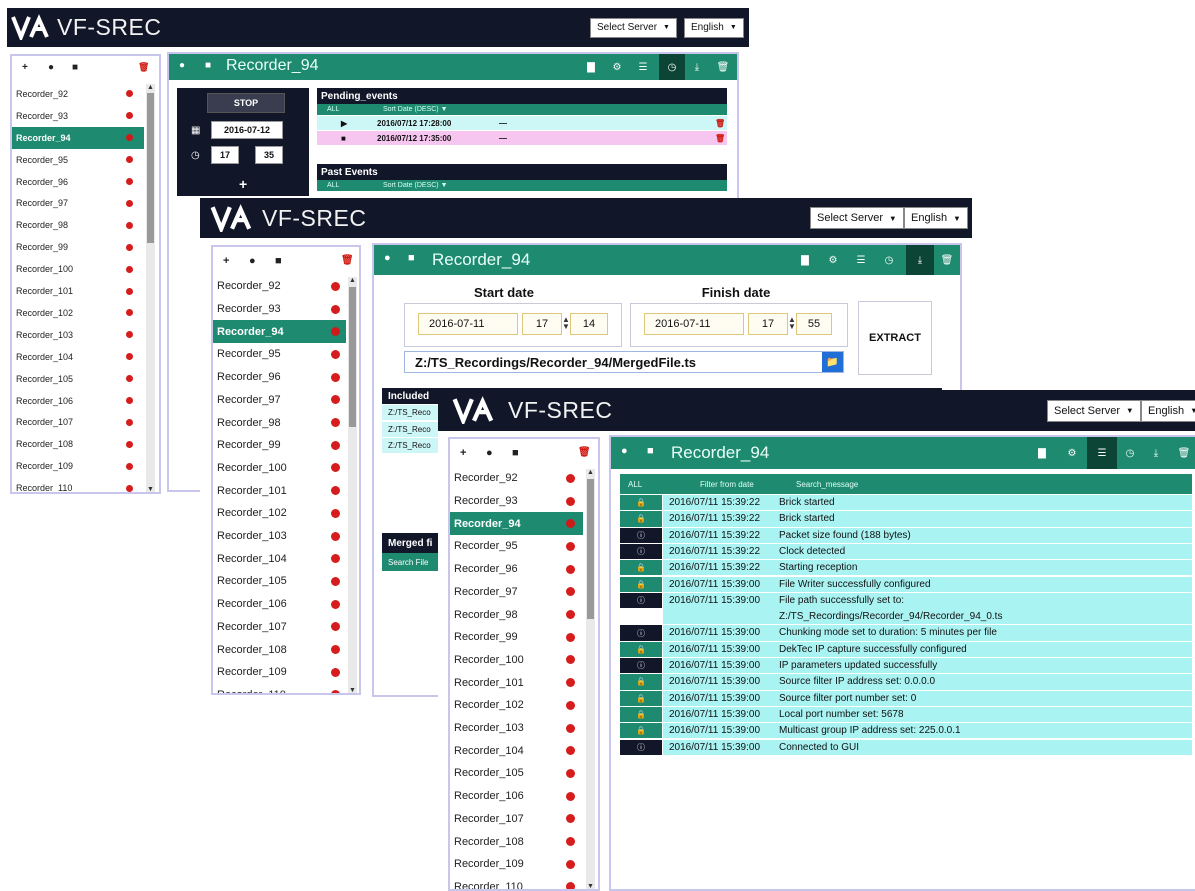 The height and width of the screenshot is (891, 1195). Describe the element at coordinates (78, 335) in the screenshot. I see `sidebar-item-recorder_103: Recorder_103` at that location.